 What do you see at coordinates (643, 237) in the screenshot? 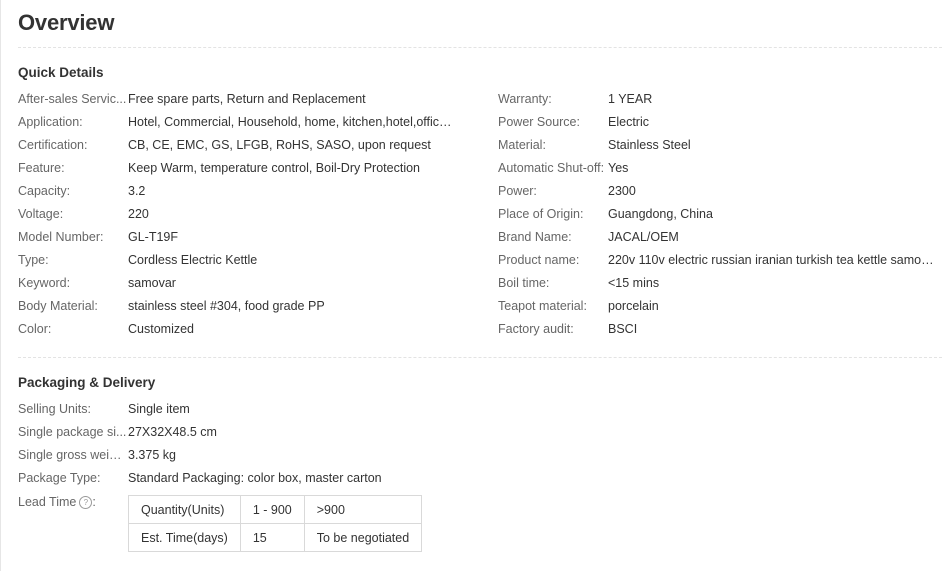
I see `detail-value: JACAL/OEM` at bounding box center [643, 237].